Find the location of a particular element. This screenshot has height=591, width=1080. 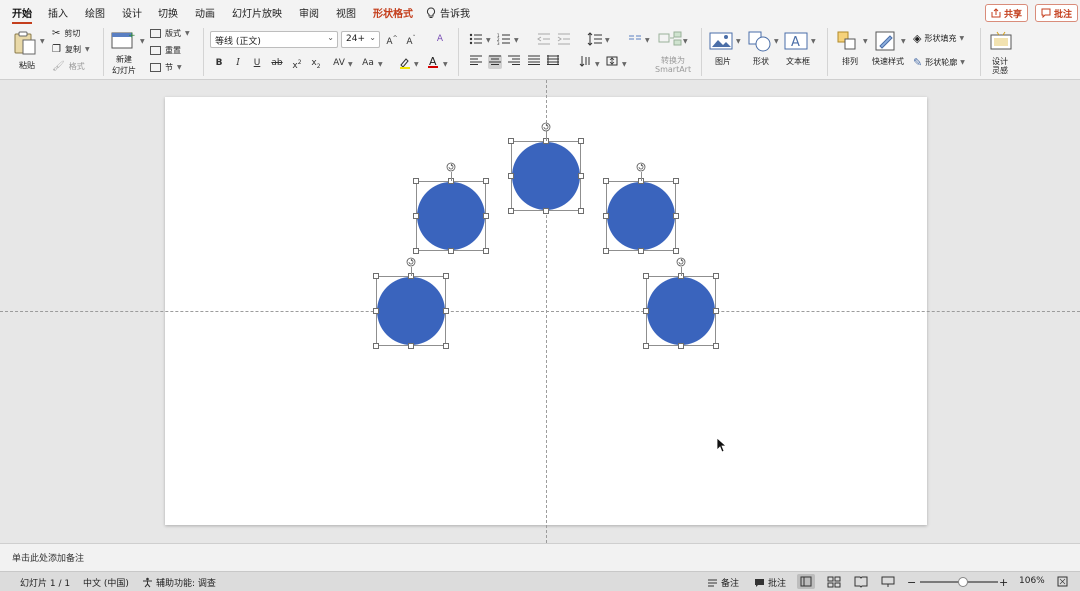

align-text-button is located at coordinates (612, 62).